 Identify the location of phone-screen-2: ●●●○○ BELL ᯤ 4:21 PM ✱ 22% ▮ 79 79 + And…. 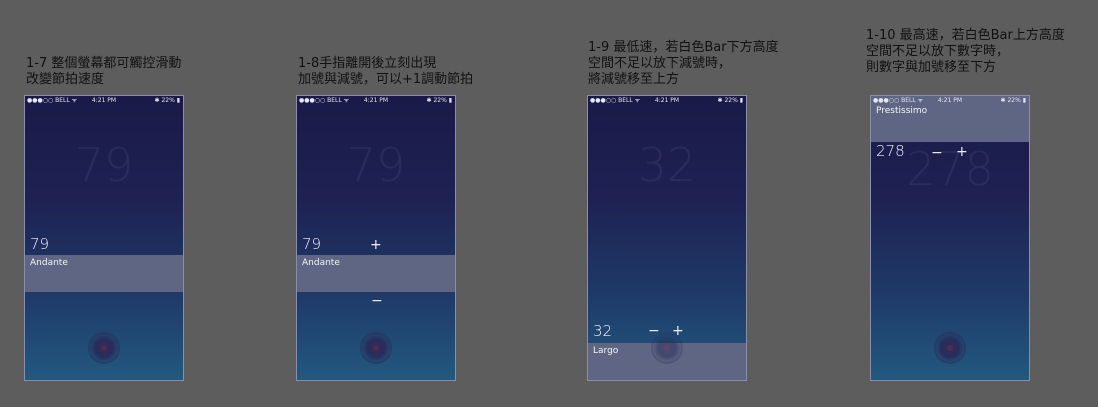
(376, 238).